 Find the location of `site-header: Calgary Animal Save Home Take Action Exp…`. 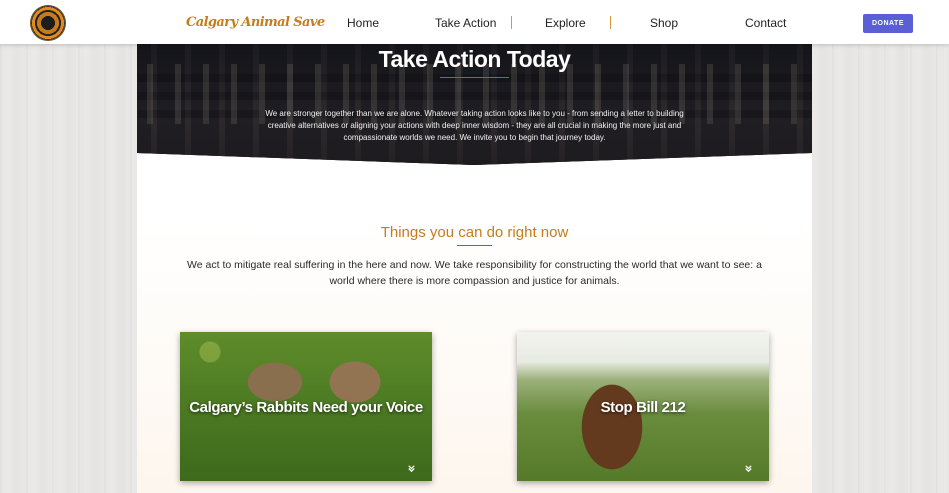

site-header: Calgary Animal Save Home Take Action Exp… is located at coordinates (474, 22).